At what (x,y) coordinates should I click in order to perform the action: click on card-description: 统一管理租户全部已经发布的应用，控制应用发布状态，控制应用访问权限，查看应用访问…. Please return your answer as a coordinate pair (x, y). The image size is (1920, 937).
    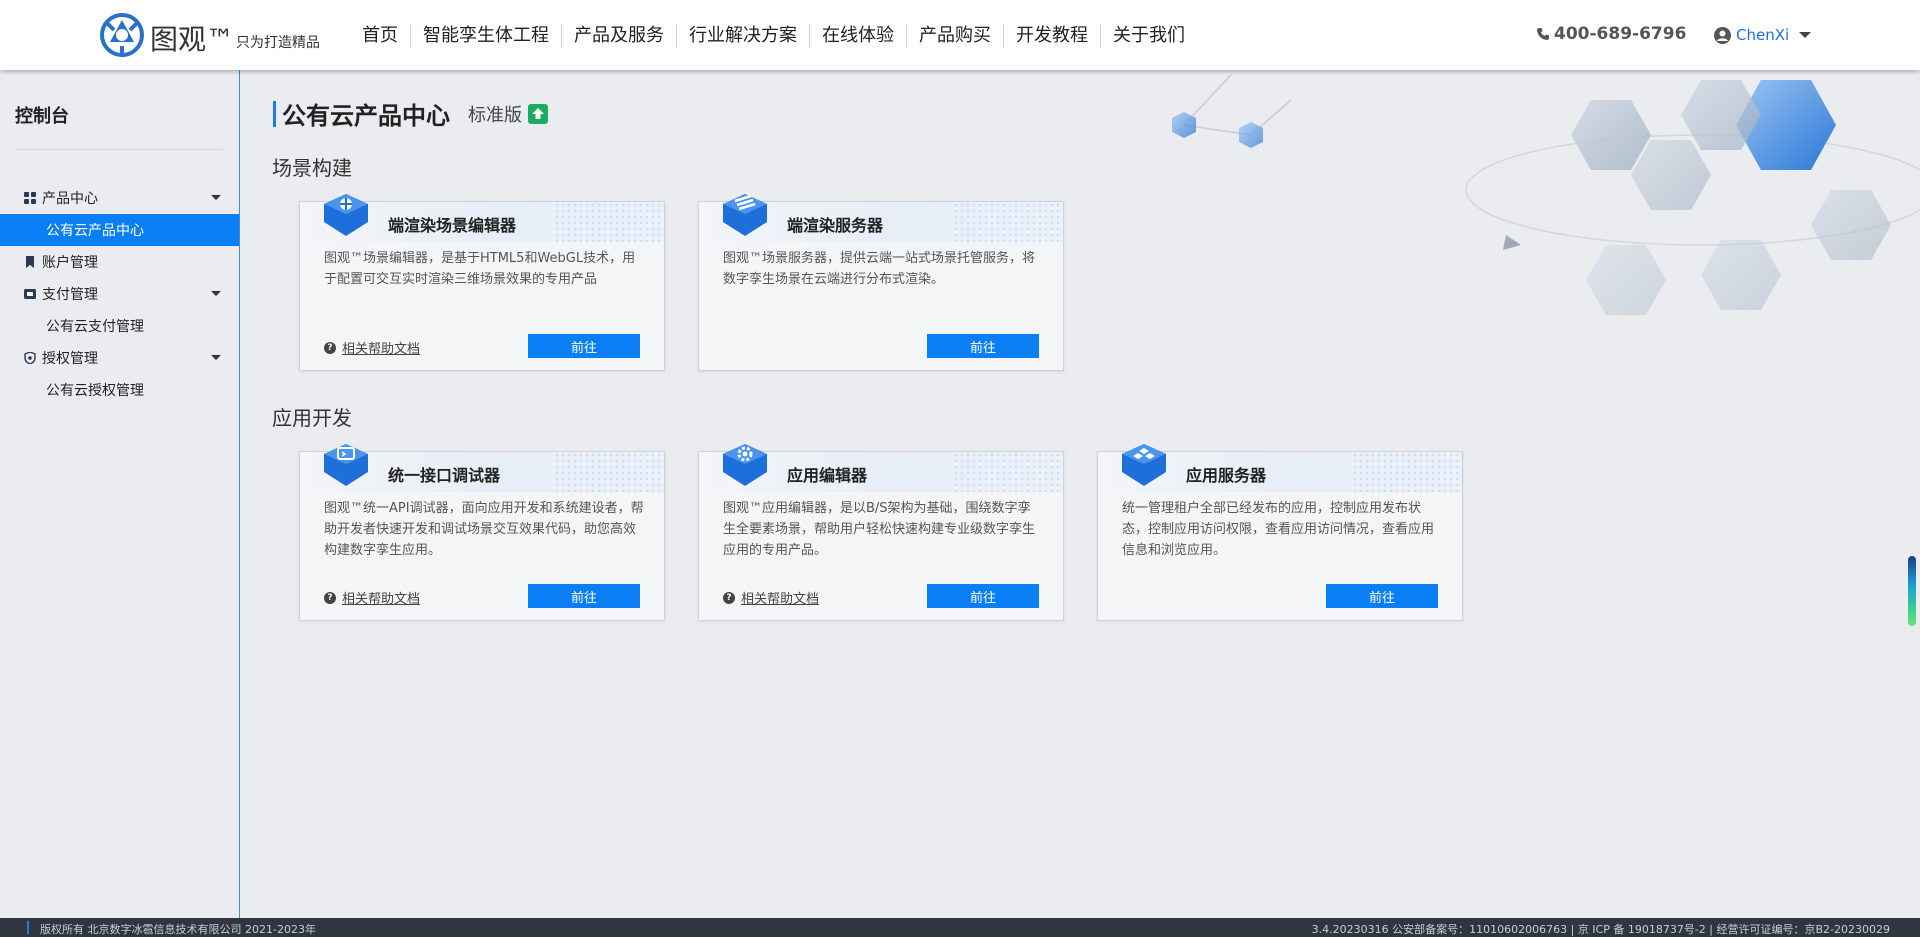
    Looking at the image, I should click on (1278, 529).